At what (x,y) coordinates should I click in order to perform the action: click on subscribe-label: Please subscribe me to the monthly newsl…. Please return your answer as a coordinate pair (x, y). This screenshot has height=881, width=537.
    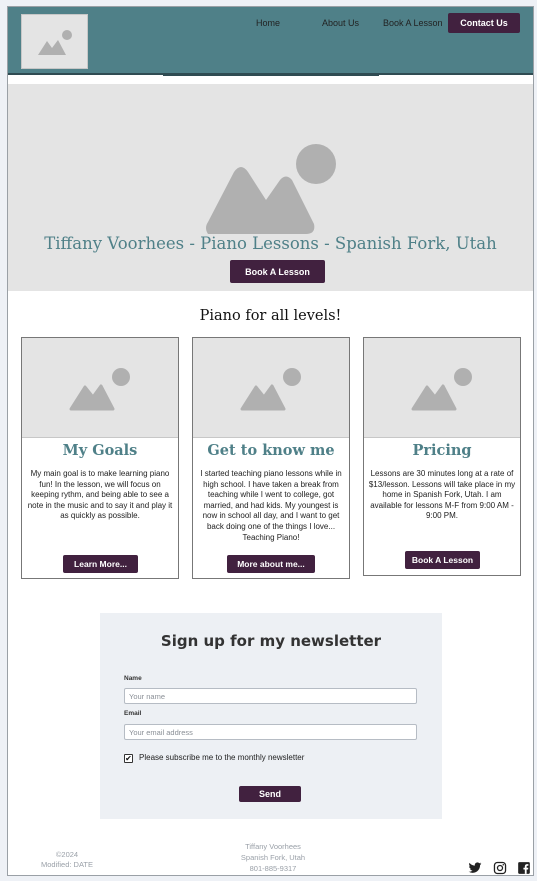
    Looking at the image, I should click on (222, 757).